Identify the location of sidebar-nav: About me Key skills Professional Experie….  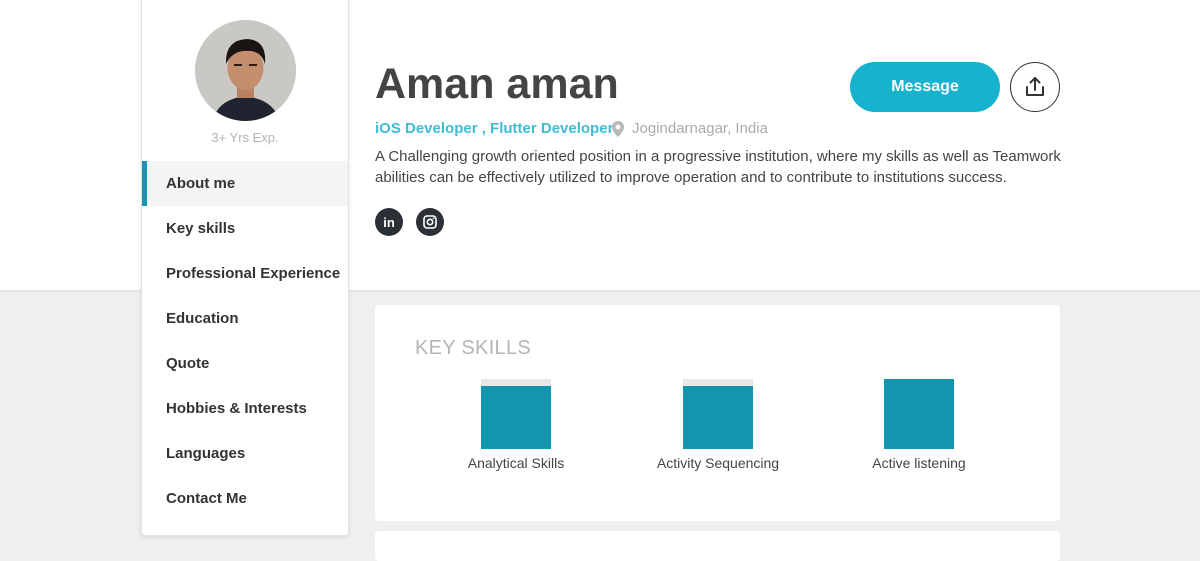
(245, 341).